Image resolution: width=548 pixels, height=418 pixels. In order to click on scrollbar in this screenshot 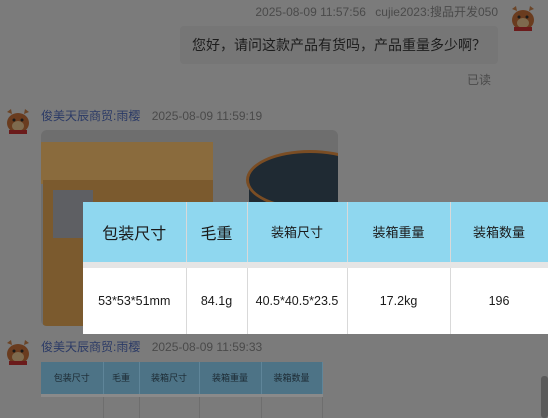, I will do `click(544, 397)`.